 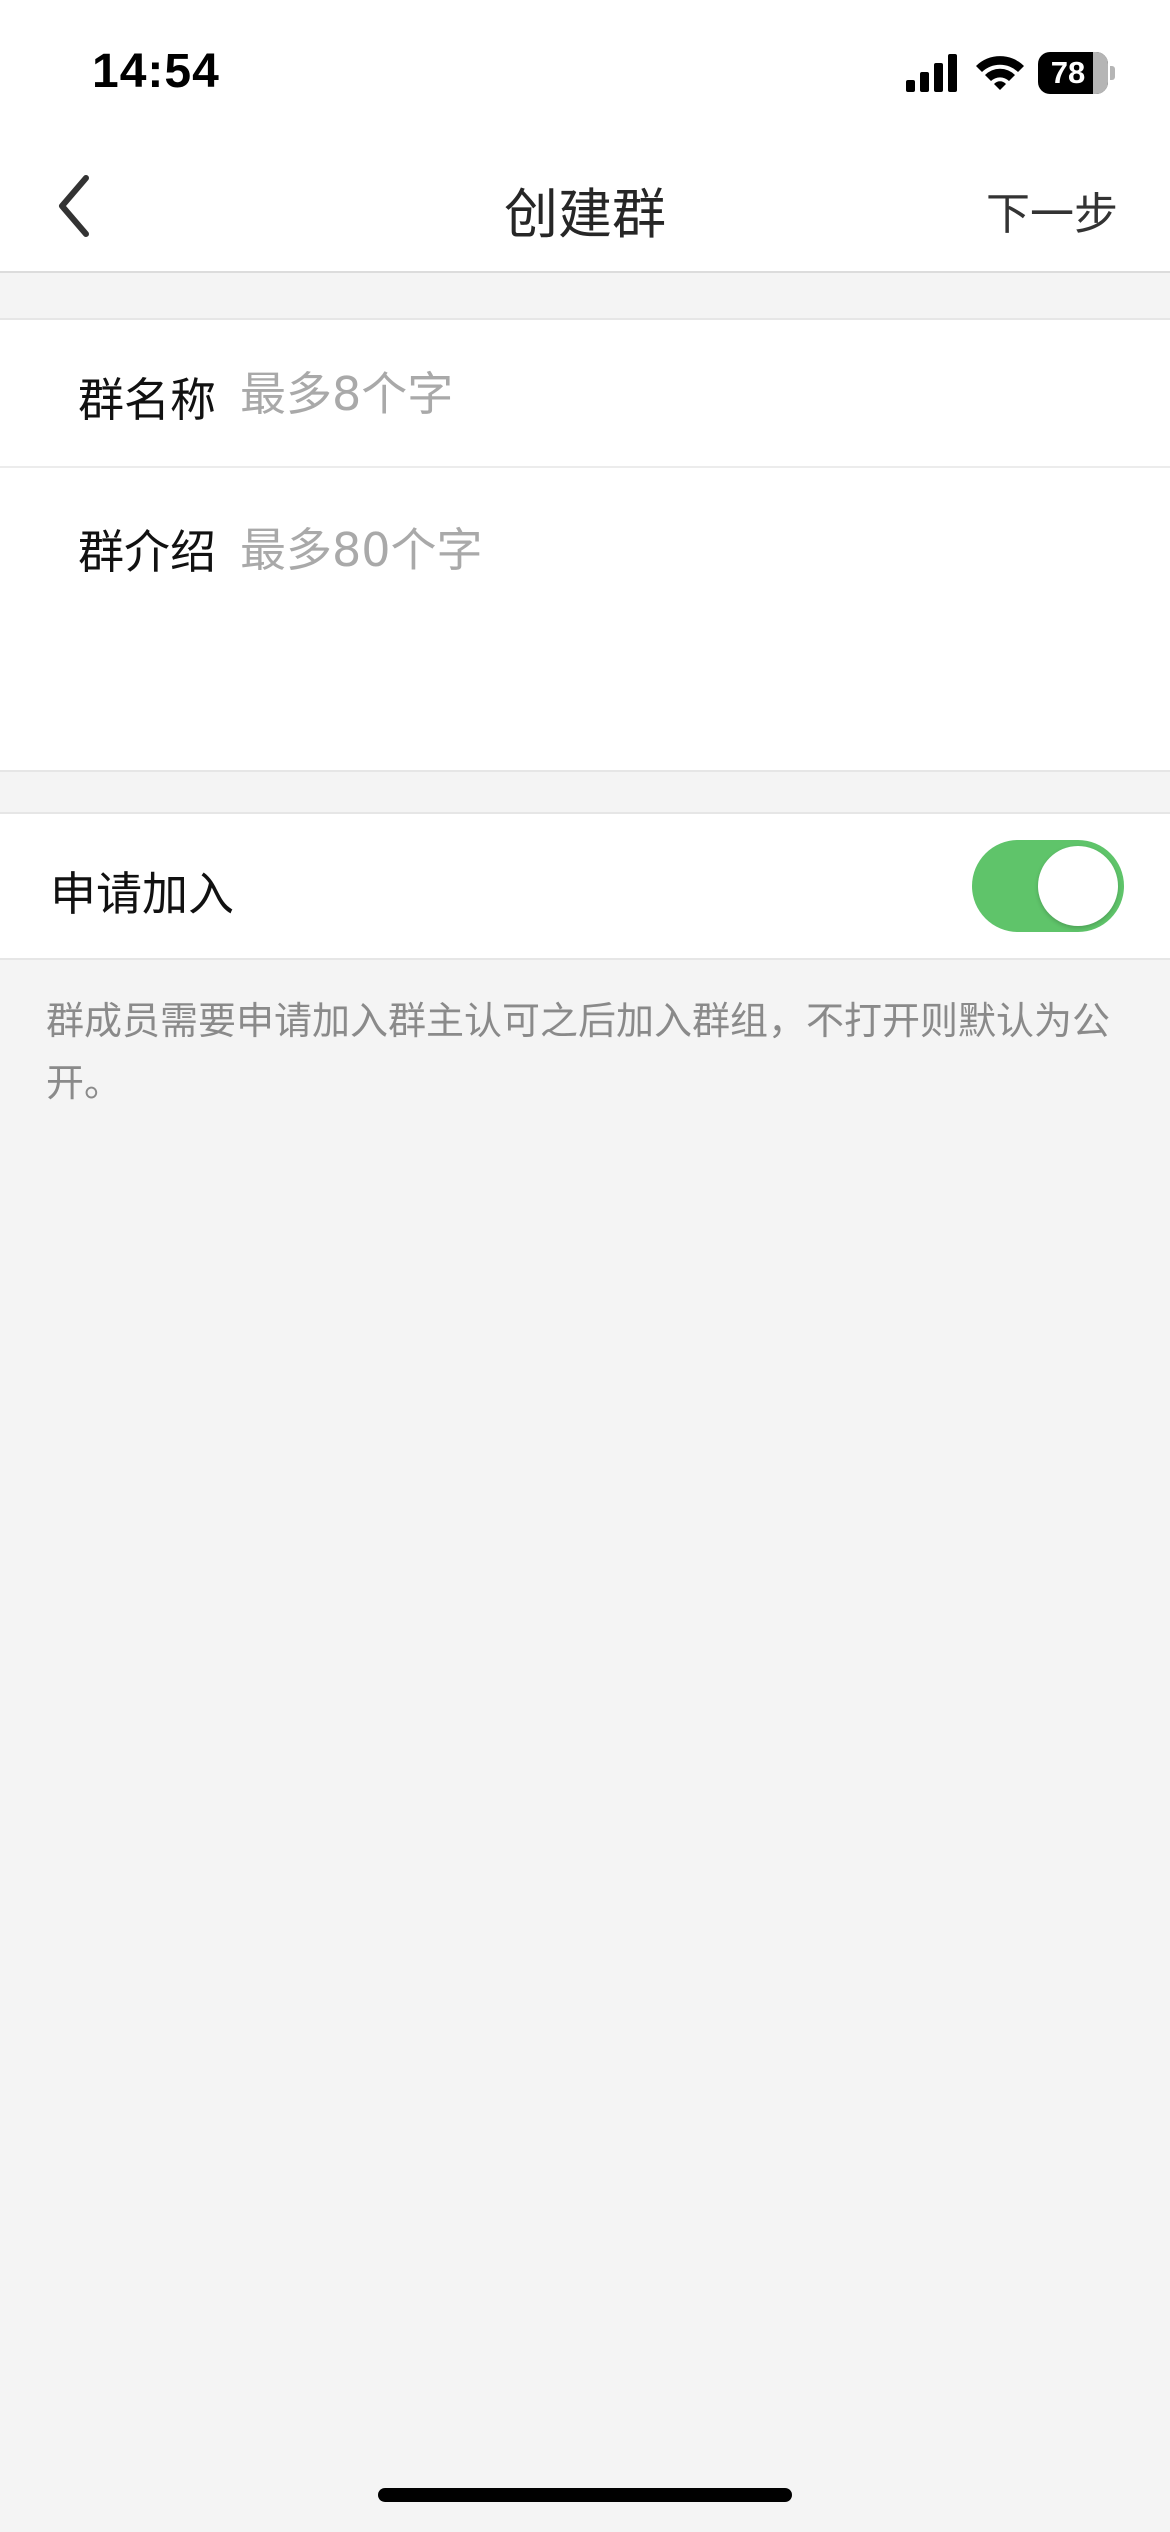 I want to click on group-name-row: 群名称, so click(x=585, y=394).